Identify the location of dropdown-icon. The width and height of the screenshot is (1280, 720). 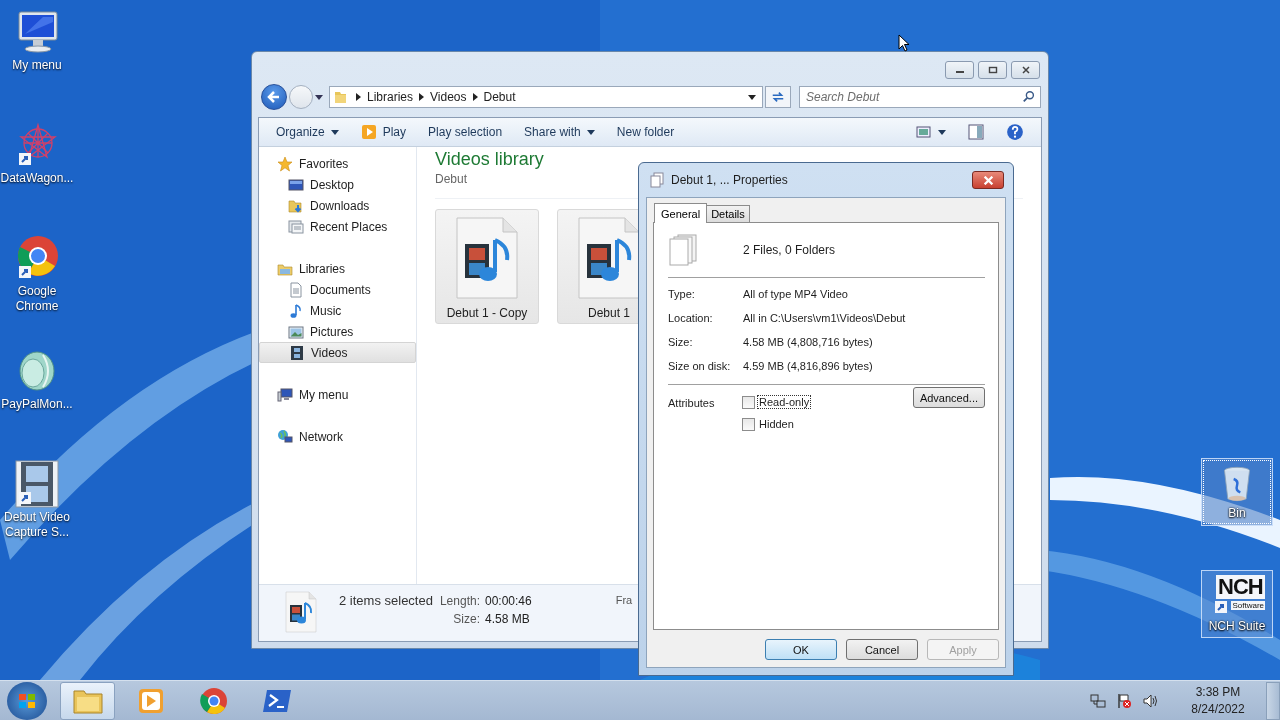
(752, 97).